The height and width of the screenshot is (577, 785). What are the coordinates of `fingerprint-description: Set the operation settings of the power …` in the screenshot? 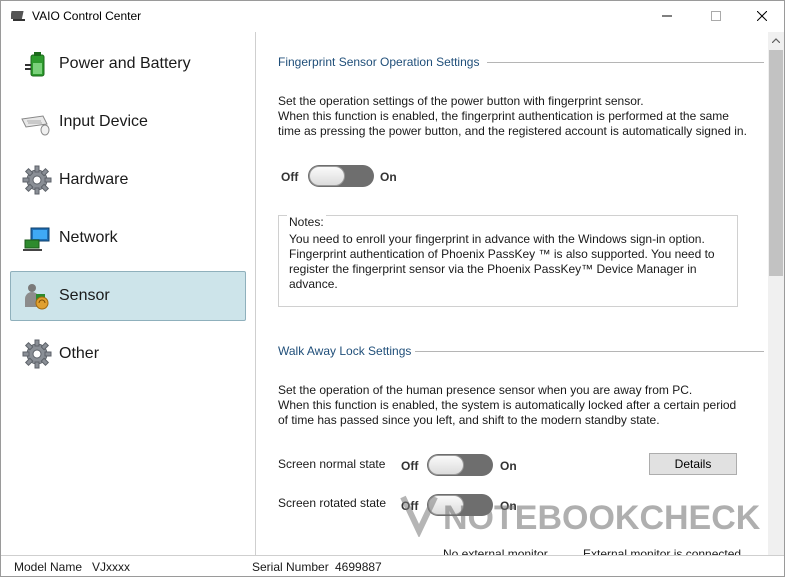 It's located at (512, 116).